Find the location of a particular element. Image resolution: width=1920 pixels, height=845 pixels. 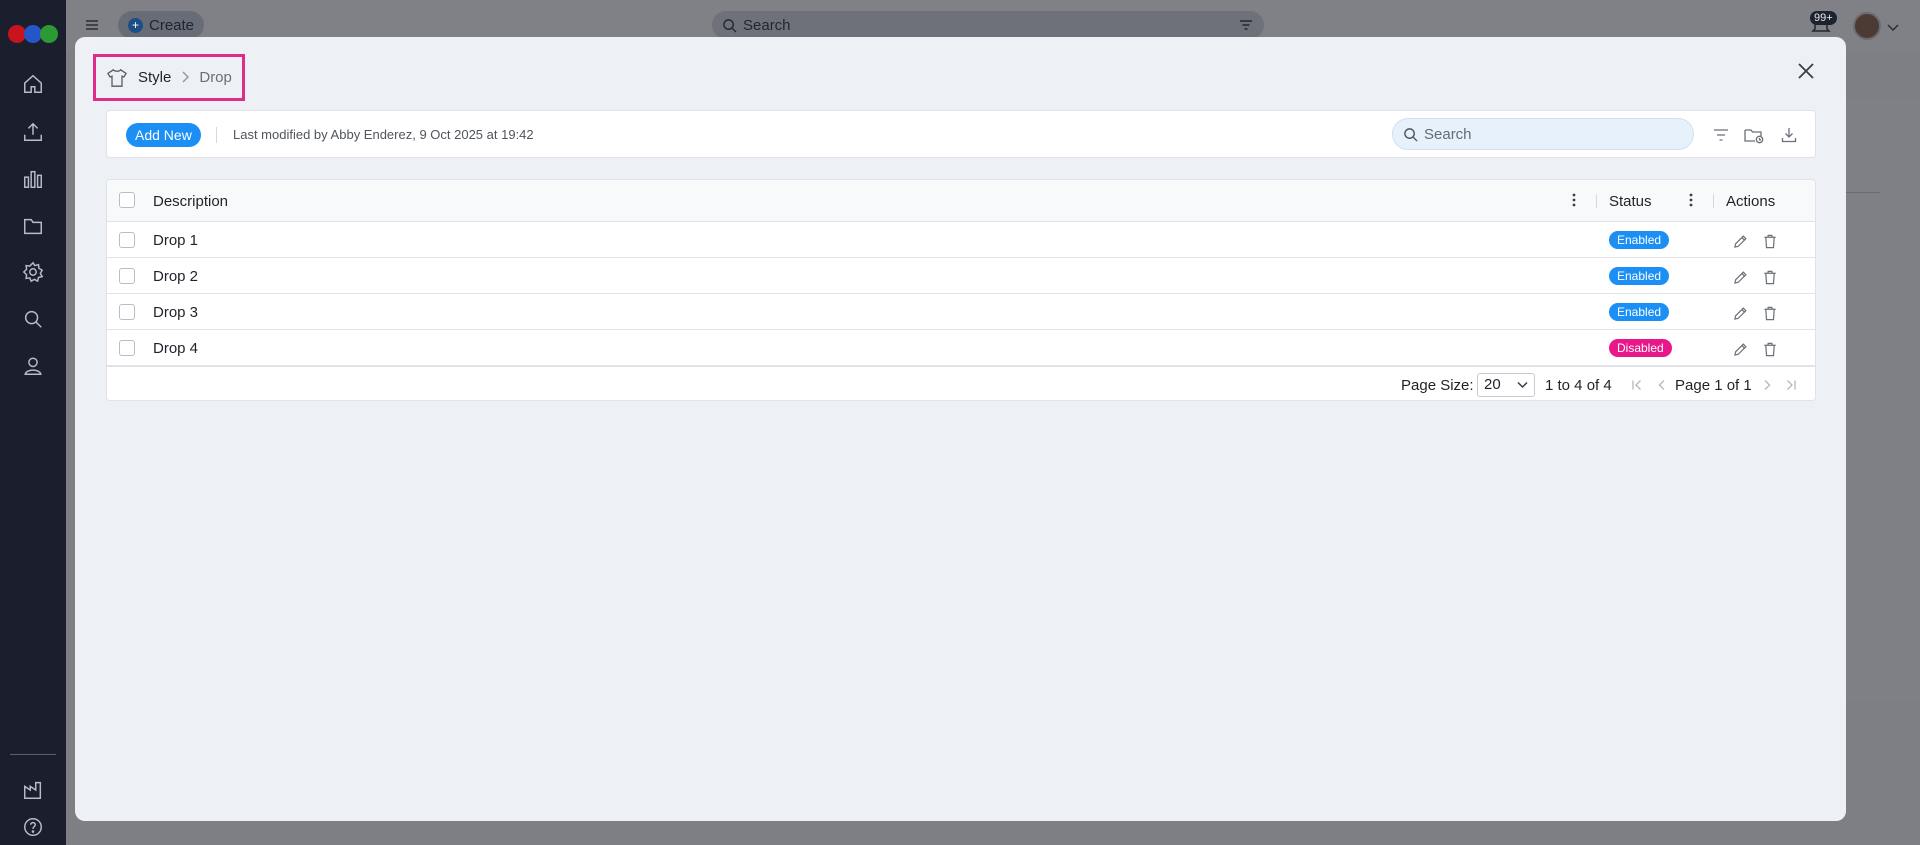

menu-icon is located at coordinates (92, 27).